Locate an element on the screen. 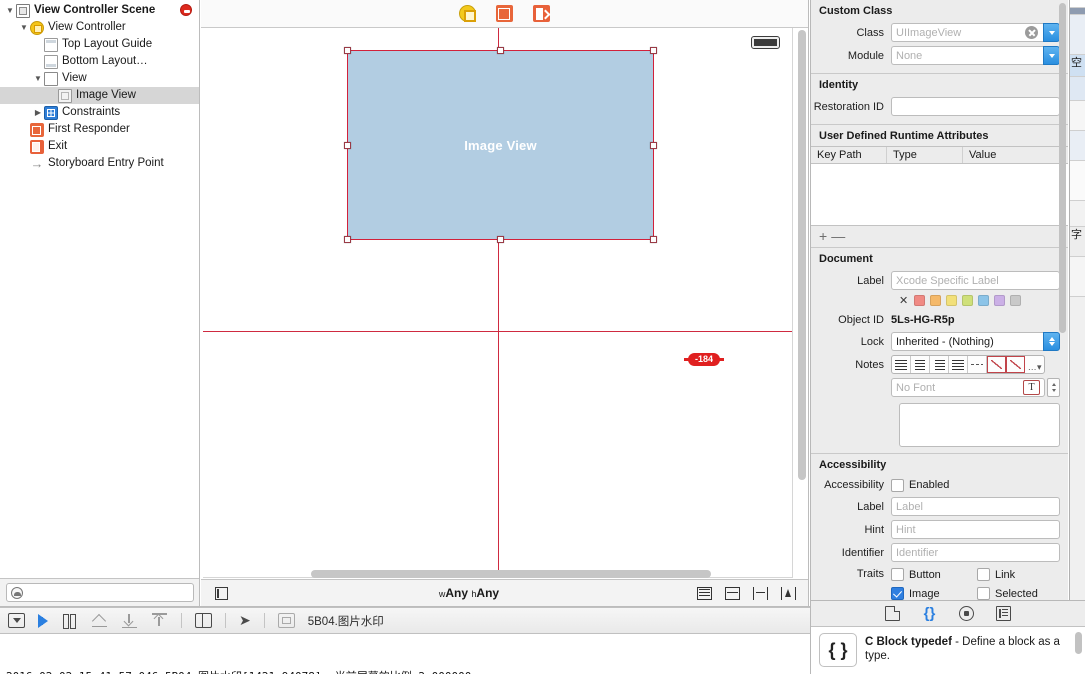 The width and height of the screenshot is (1085, 674). view-controller-dock-icon is located at coordinates (467, 13).